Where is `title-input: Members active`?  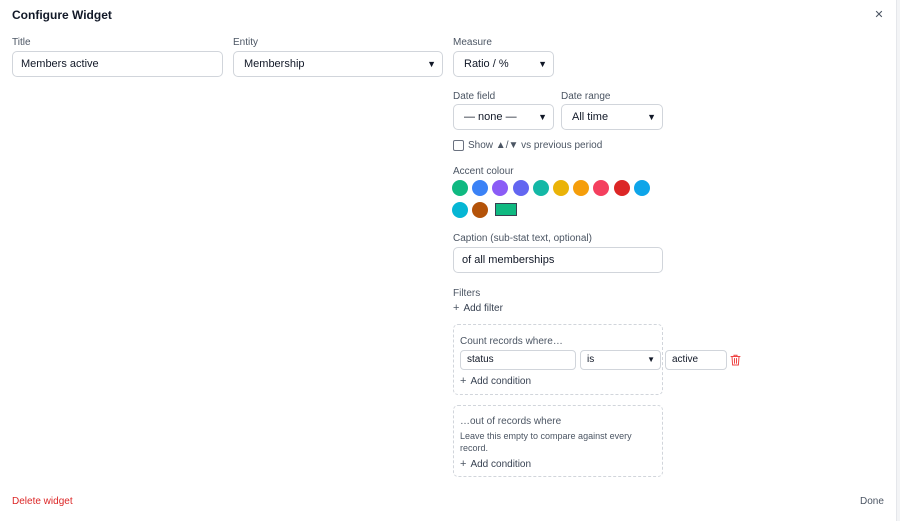 title-input: Members active is located at coordinates (117, 64).